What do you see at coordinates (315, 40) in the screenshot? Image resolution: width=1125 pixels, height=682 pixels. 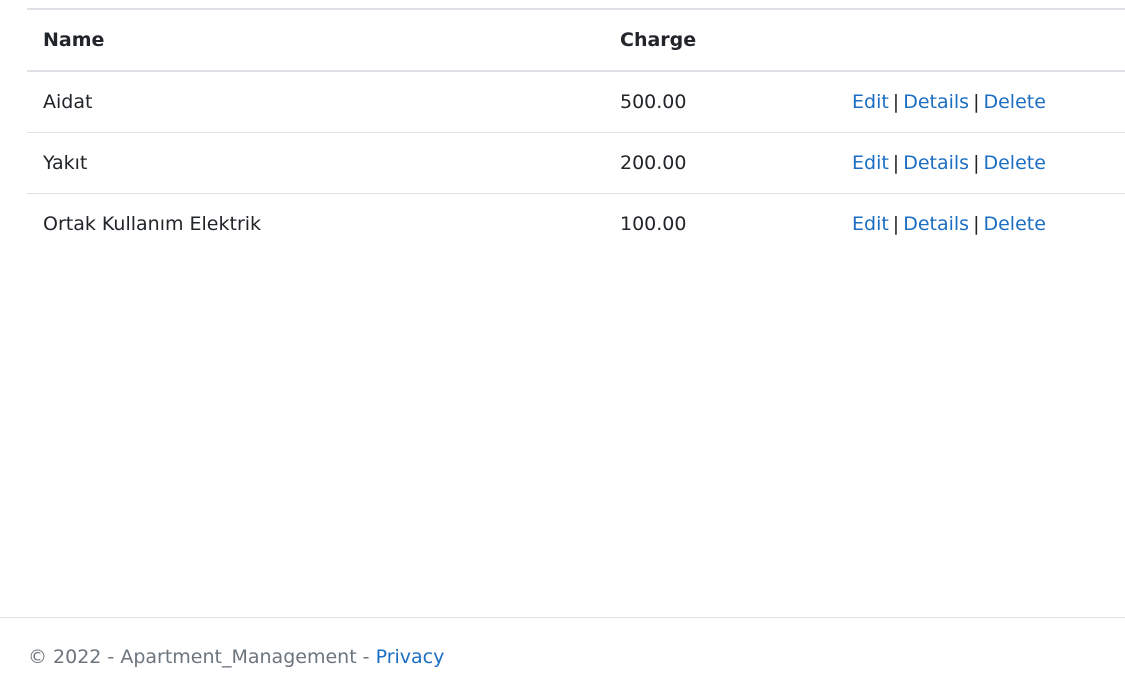 I see `column-header-name: Name` at bounding box center [315, 40].